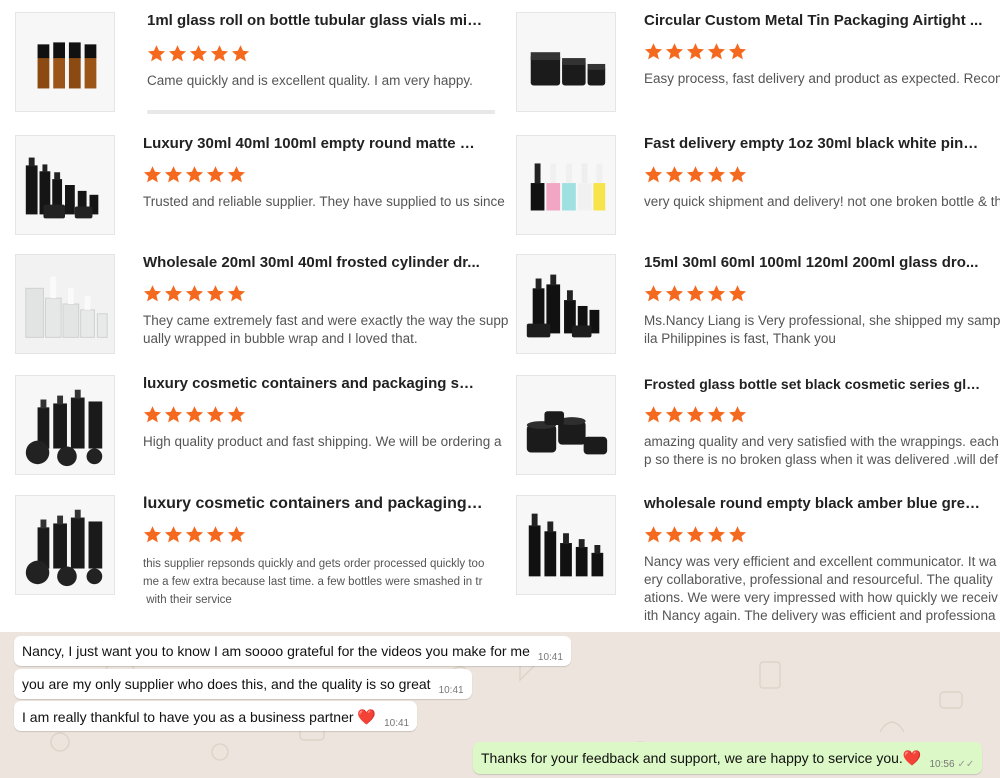  I want to click on colored-dropper-bottles-icon, so click(566, 185).